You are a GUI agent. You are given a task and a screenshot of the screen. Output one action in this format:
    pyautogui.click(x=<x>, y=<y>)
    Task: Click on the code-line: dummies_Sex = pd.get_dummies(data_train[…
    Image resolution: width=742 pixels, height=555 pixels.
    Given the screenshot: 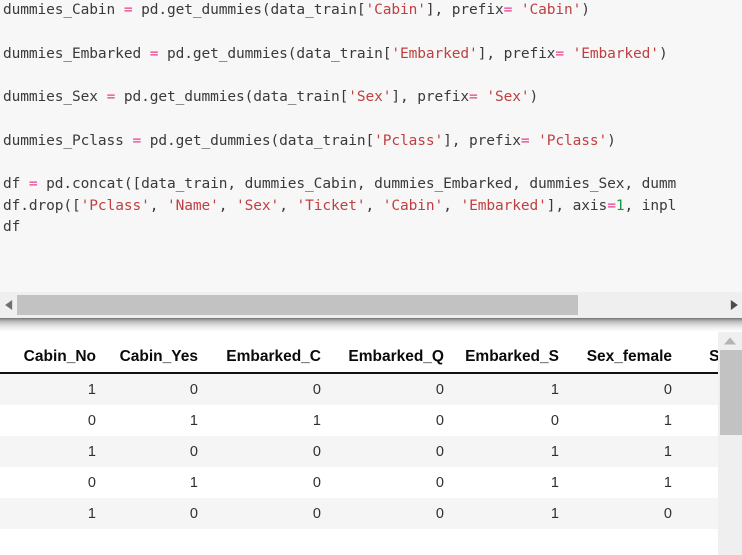 What is the action you would take?
    pyautogui.click(x=339, y=98)
    